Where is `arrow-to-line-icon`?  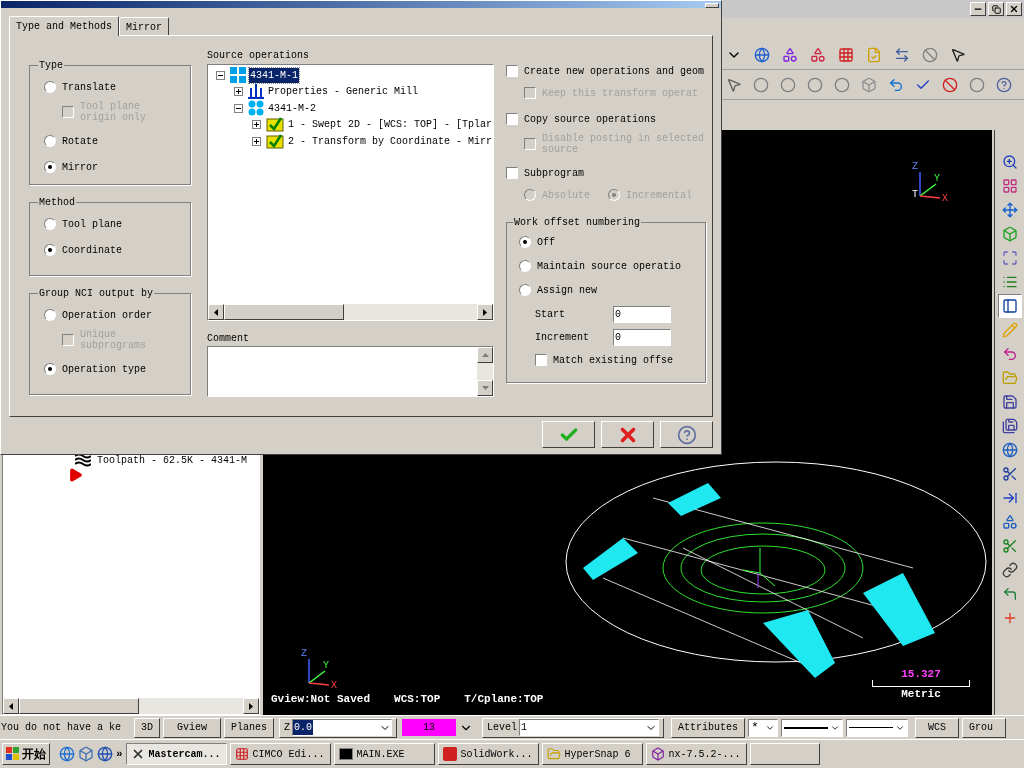
arrow-to-line-icon is located at coordinates (1009, 498).